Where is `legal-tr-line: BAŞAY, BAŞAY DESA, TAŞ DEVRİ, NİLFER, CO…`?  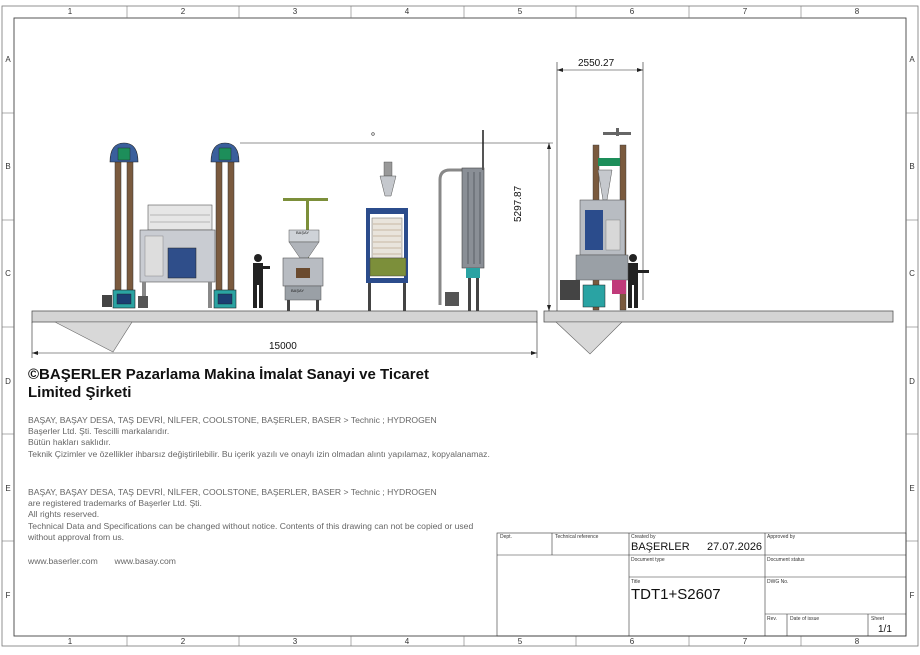
legal-tr-line: BAŞAY, BAŞAY DESA, TAŞ DEVRİ, NİLFER, CO… is located at coordinates (232, 420).